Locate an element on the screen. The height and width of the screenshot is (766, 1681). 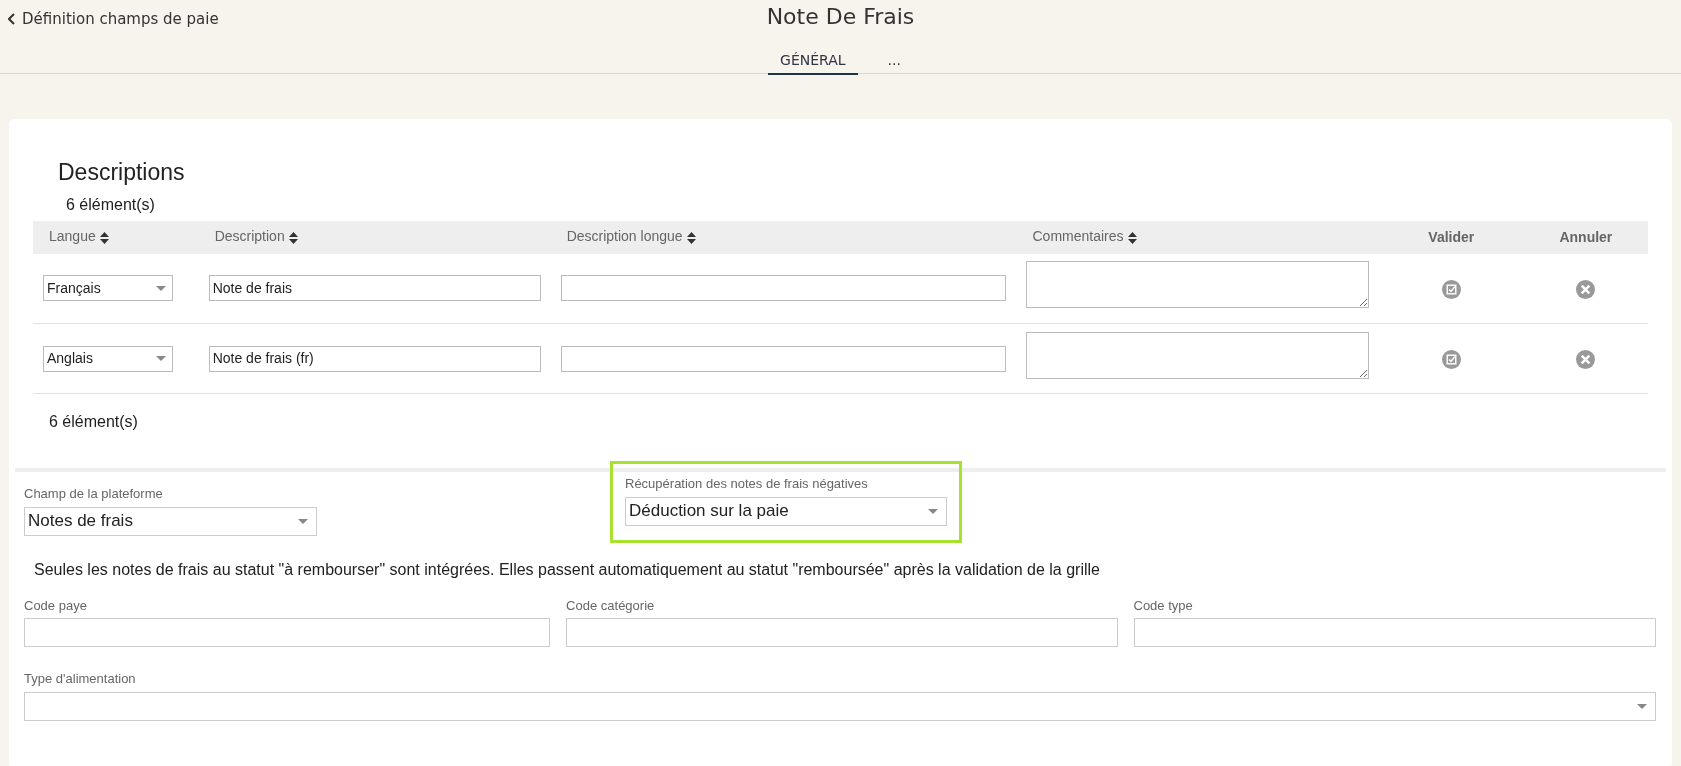
description-field: Note de frais is located at coordinates (374, 288).